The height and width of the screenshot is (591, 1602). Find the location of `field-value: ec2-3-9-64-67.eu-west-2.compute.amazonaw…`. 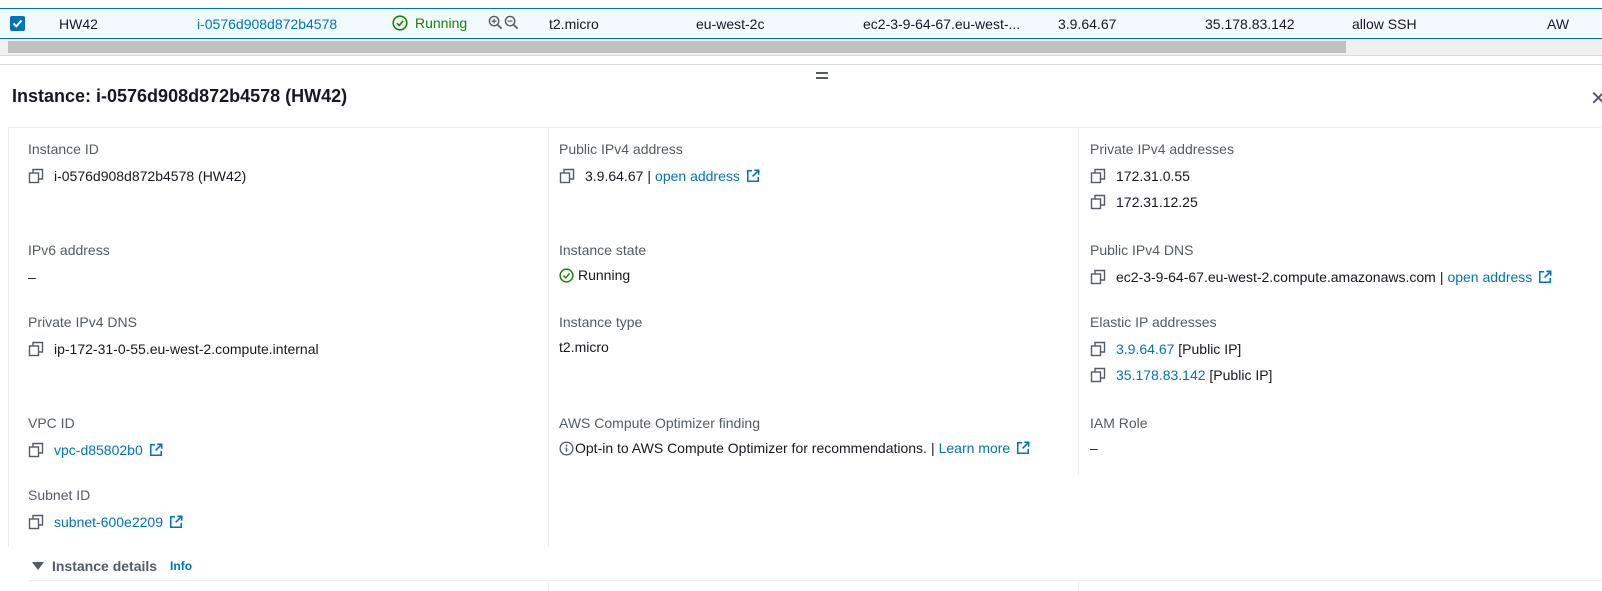

field-value: ec2-3-9-64-67.eu-west-2.compute.amazonaw… is located at coordinates (1276, 277).